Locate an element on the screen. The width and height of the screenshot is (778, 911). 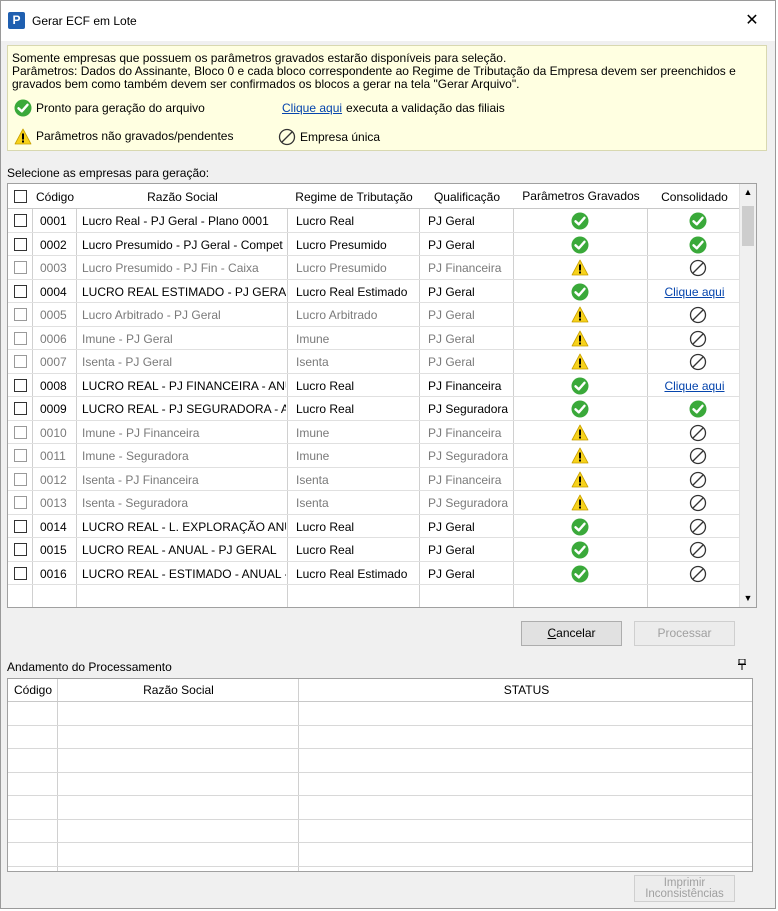
cell-razao-social: Lucro Arbitrado - PJ Geral is located at coordinates (151, 315).